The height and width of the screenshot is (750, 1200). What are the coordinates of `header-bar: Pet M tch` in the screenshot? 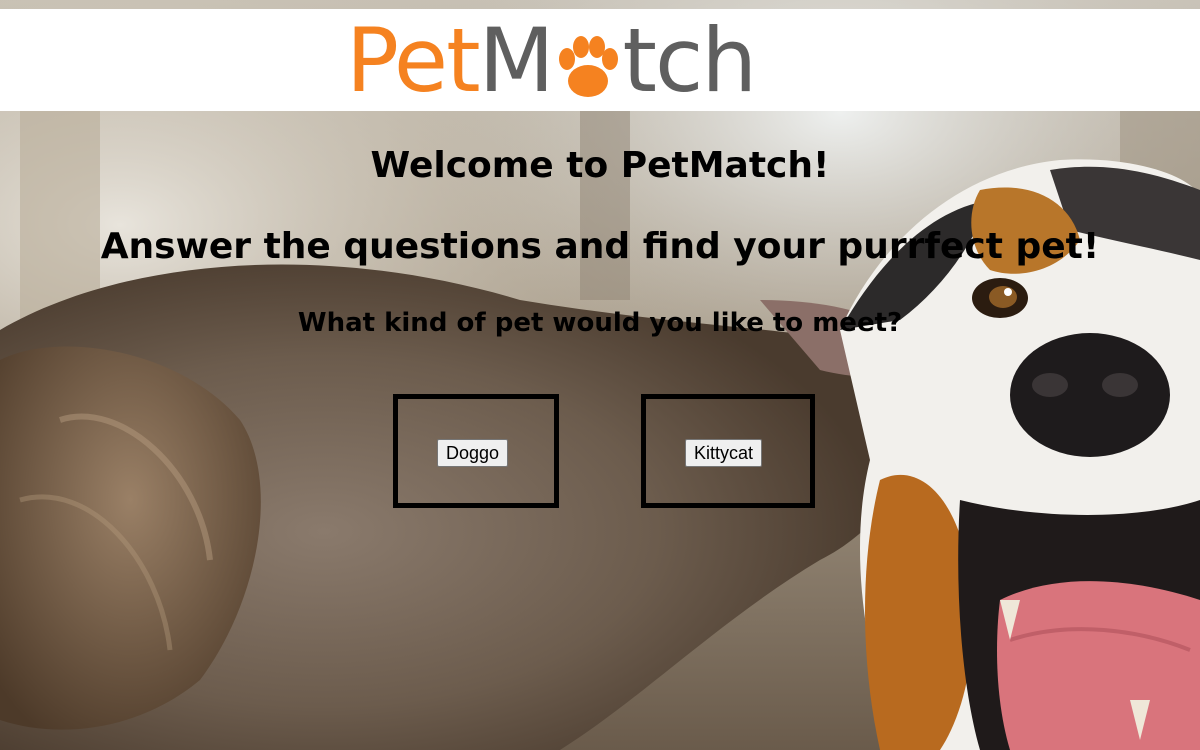 It's located at (600, 60).